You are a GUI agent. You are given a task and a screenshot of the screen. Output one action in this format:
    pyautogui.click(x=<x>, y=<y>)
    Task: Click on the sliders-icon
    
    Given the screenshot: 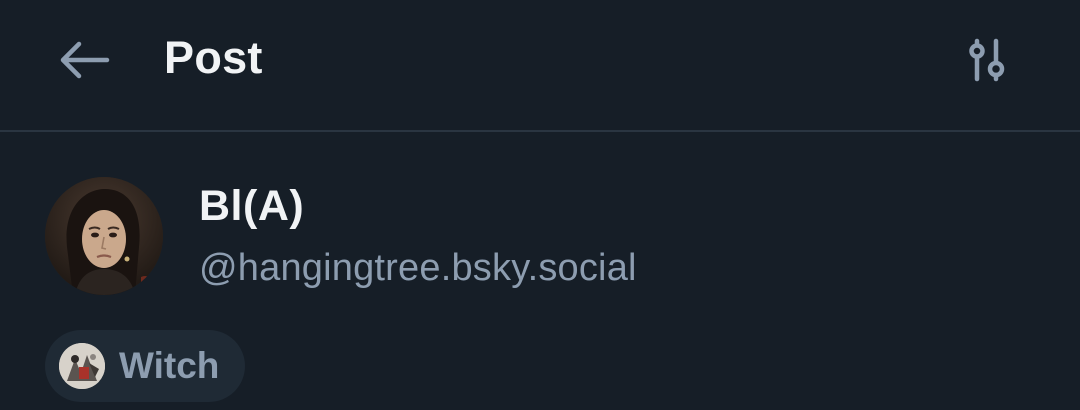 What is the action you would take?
    pyautogui.click(x=987, y=60)
    